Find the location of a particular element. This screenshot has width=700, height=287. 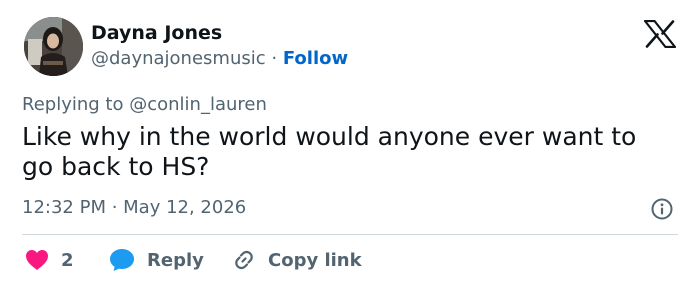

replying-prefix: Replying to is located at coordinates (73, 104).